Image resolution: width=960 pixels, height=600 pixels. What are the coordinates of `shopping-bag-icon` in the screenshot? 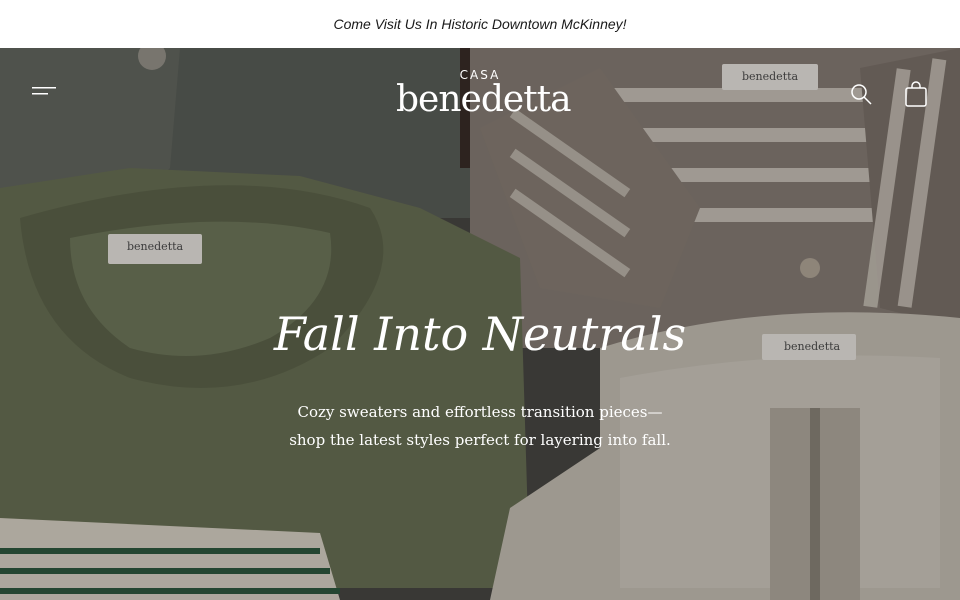 It's located at (916, 94).